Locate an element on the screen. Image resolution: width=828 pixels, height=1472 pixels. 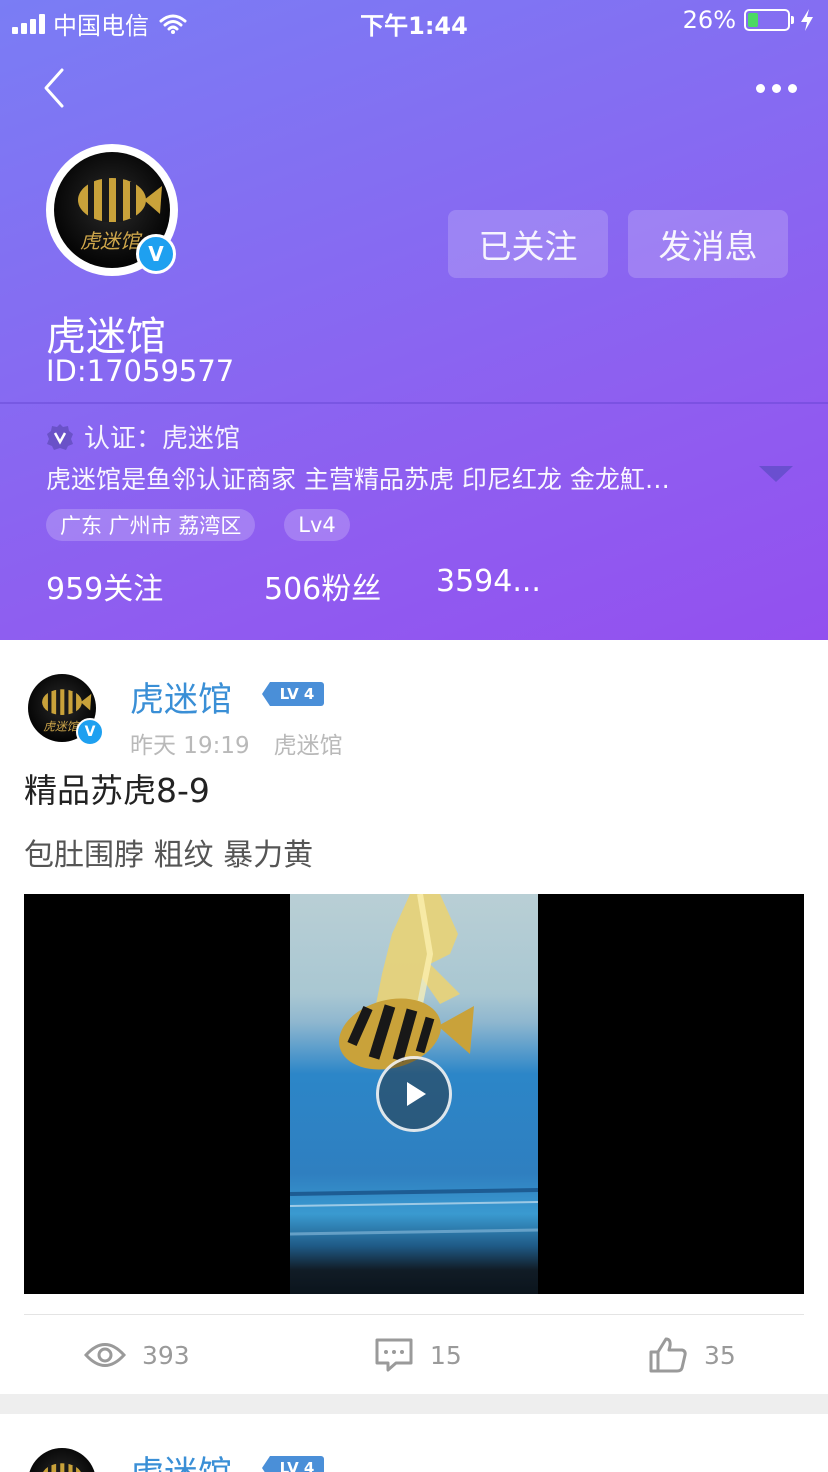
triangle-down-icon is located at coordinates (776, 474).